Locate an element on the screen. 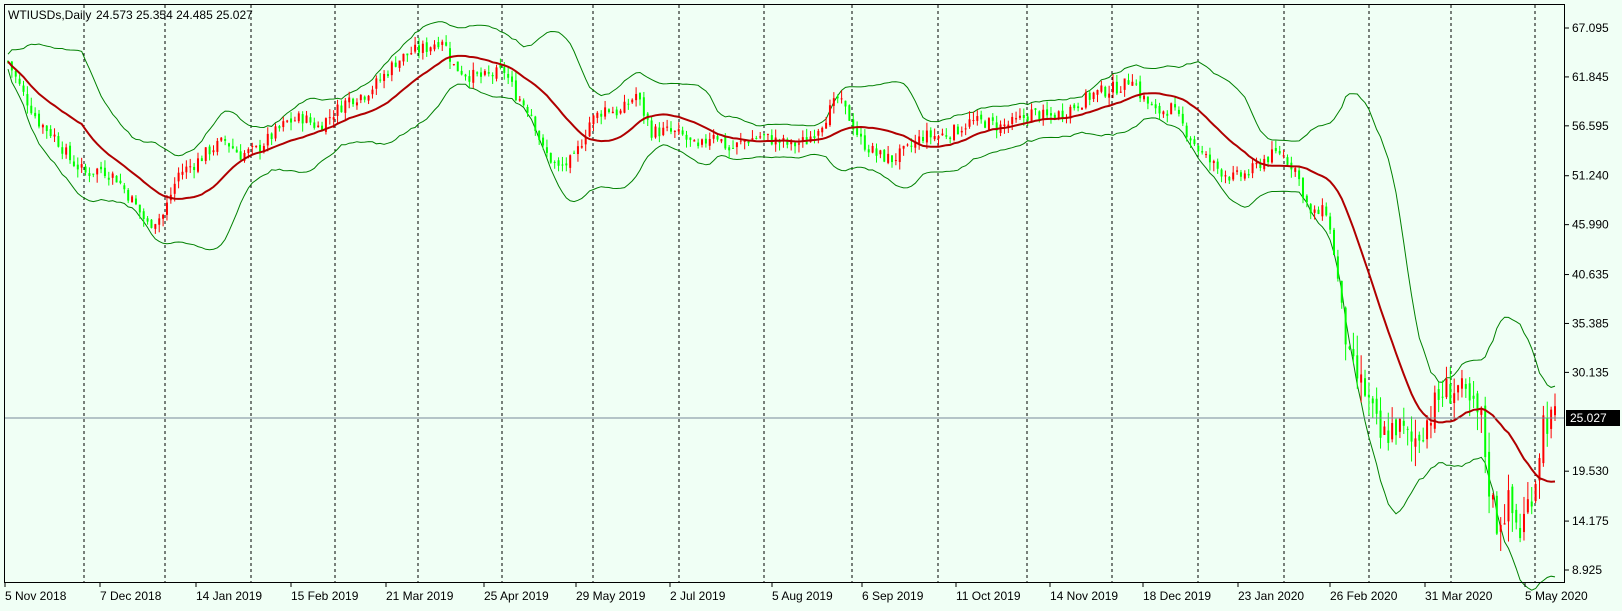 The image size is (1622, 616). x-tick-label: 5 May 2020 is located at coordinates (1556, 596).